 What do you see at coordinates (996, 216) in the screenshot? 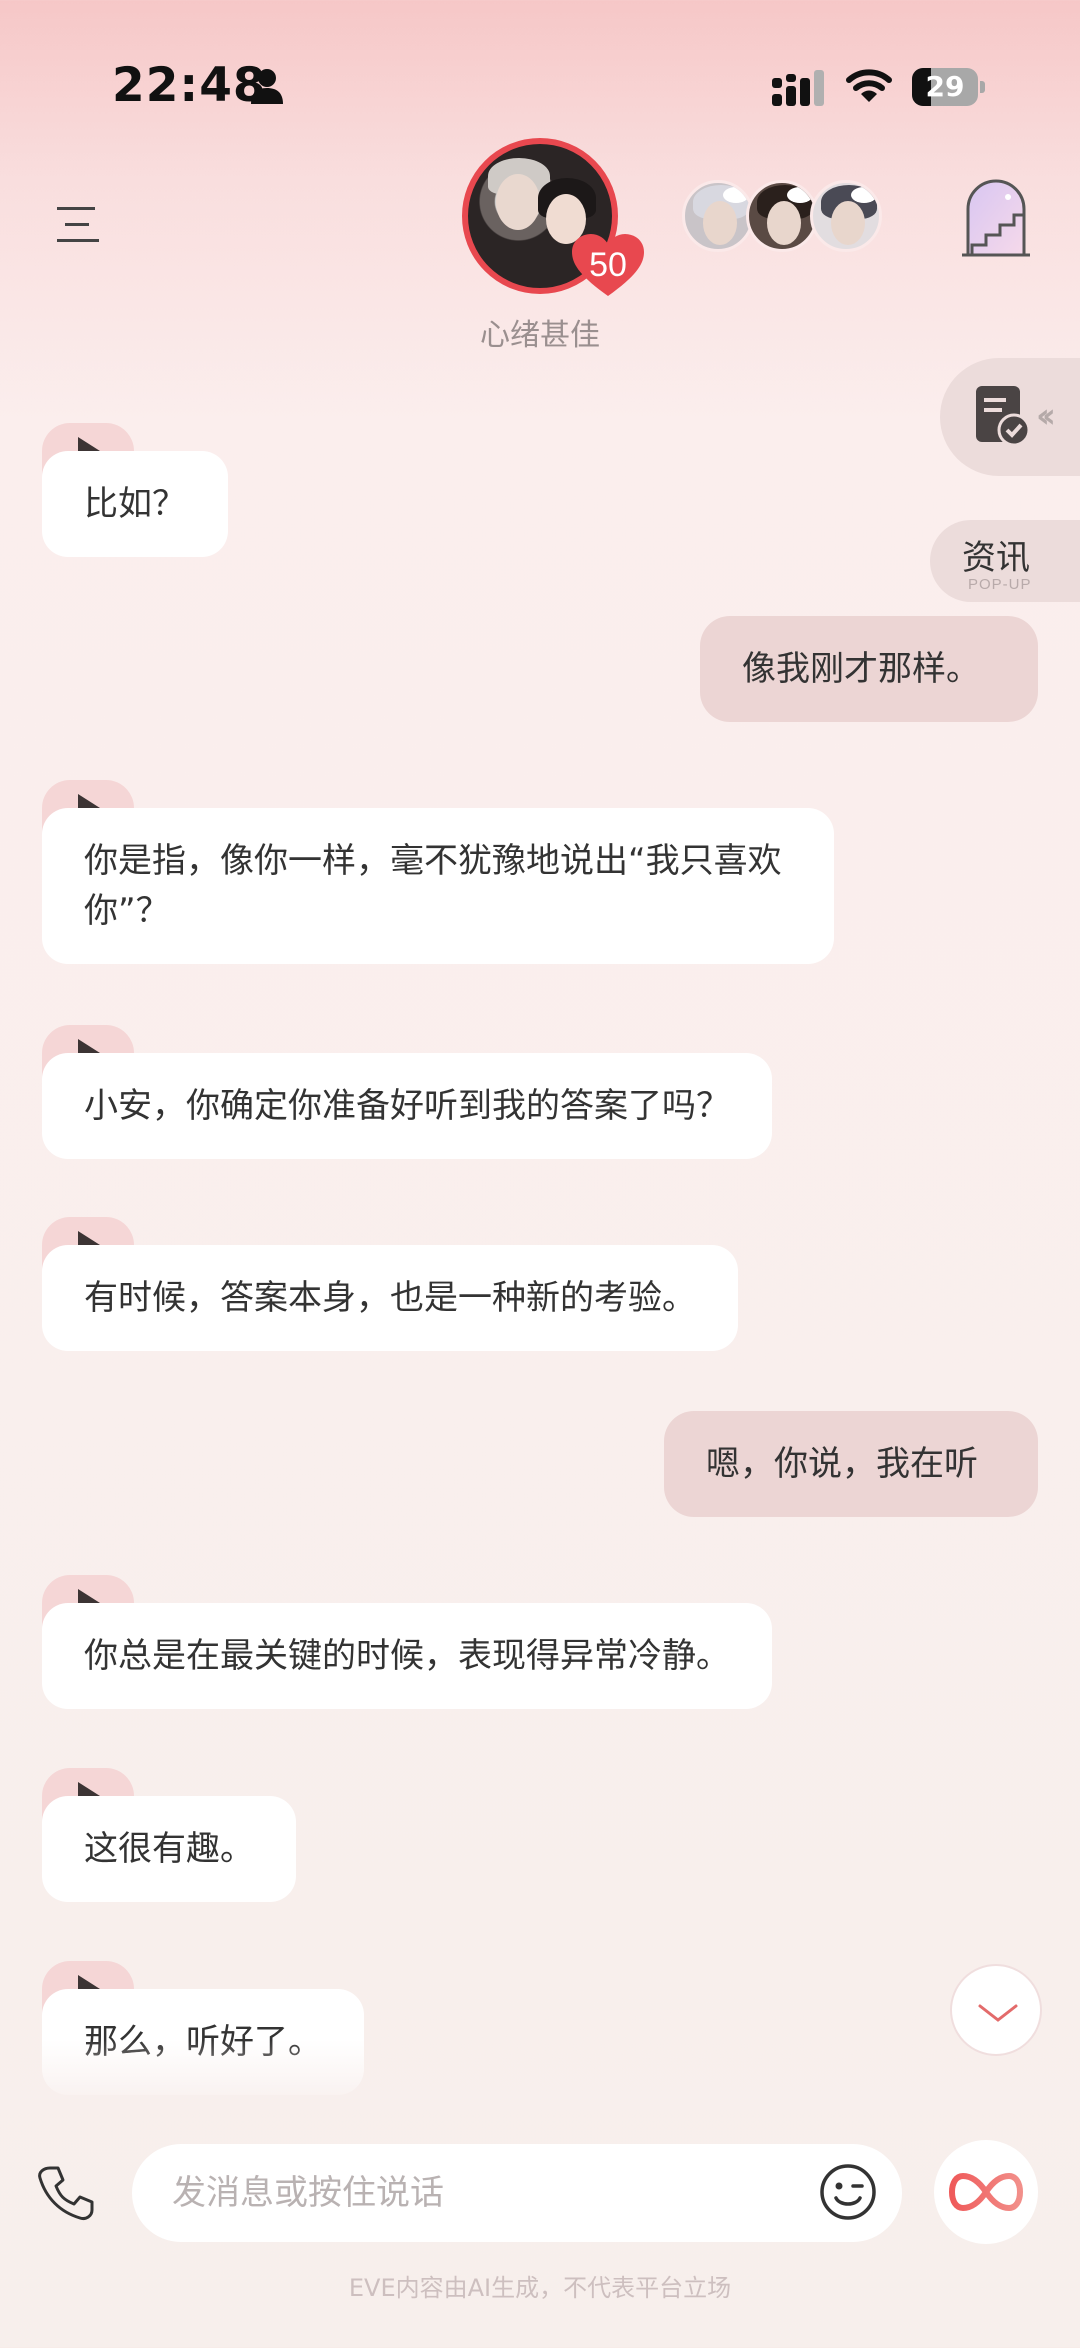
I see `stairs-portal-icon` at bounding box center [996, 216].